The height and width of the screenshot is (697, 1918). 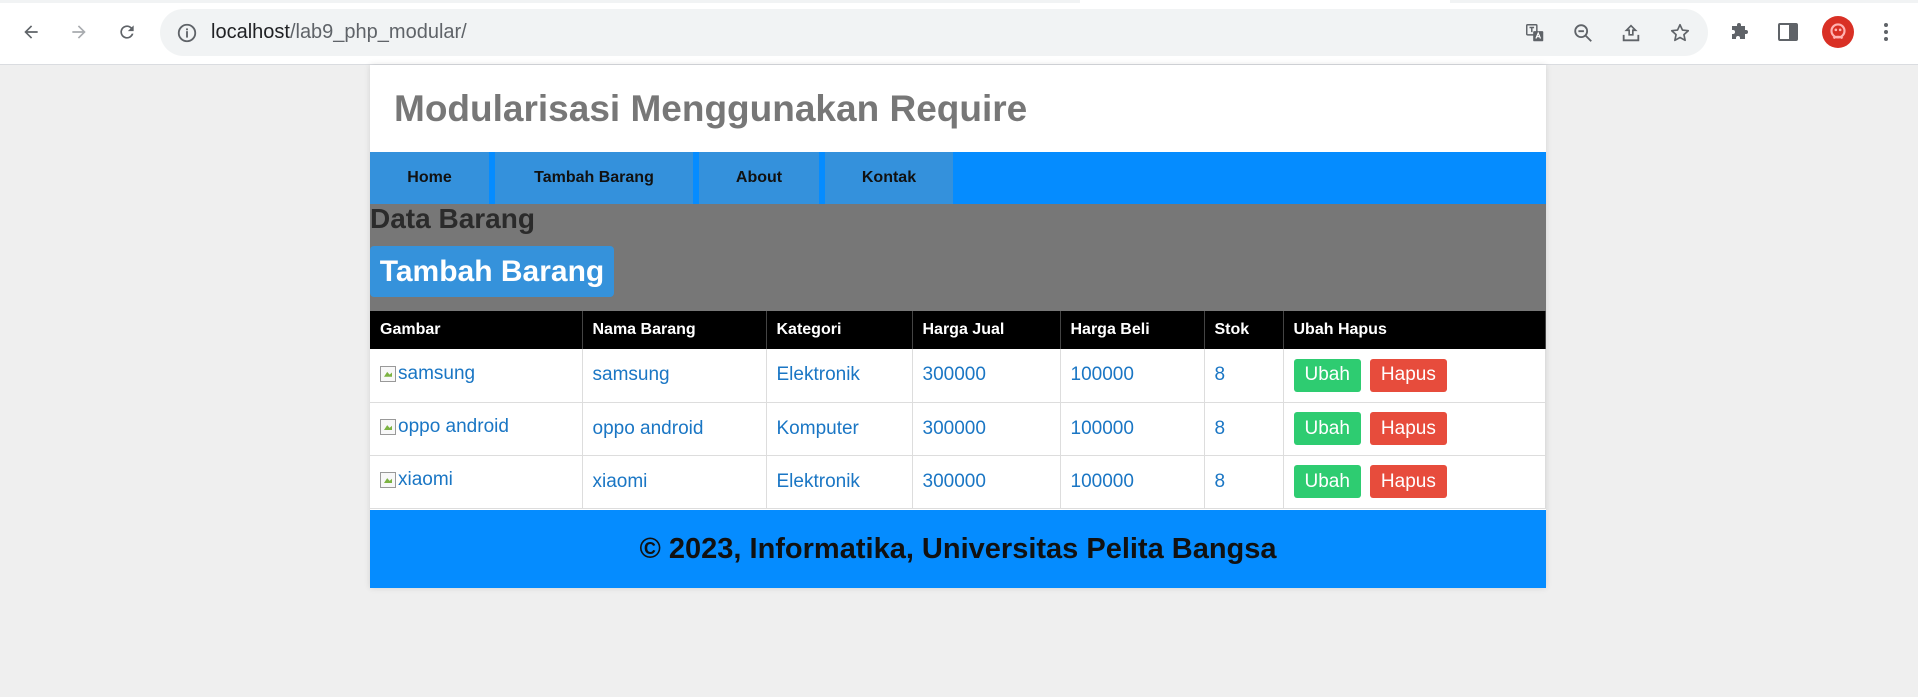 What do you see at coordinates (889, 178) in the screenshot?
I see `nav-item-kontak: Kontak` at bounding box center [889, 178].